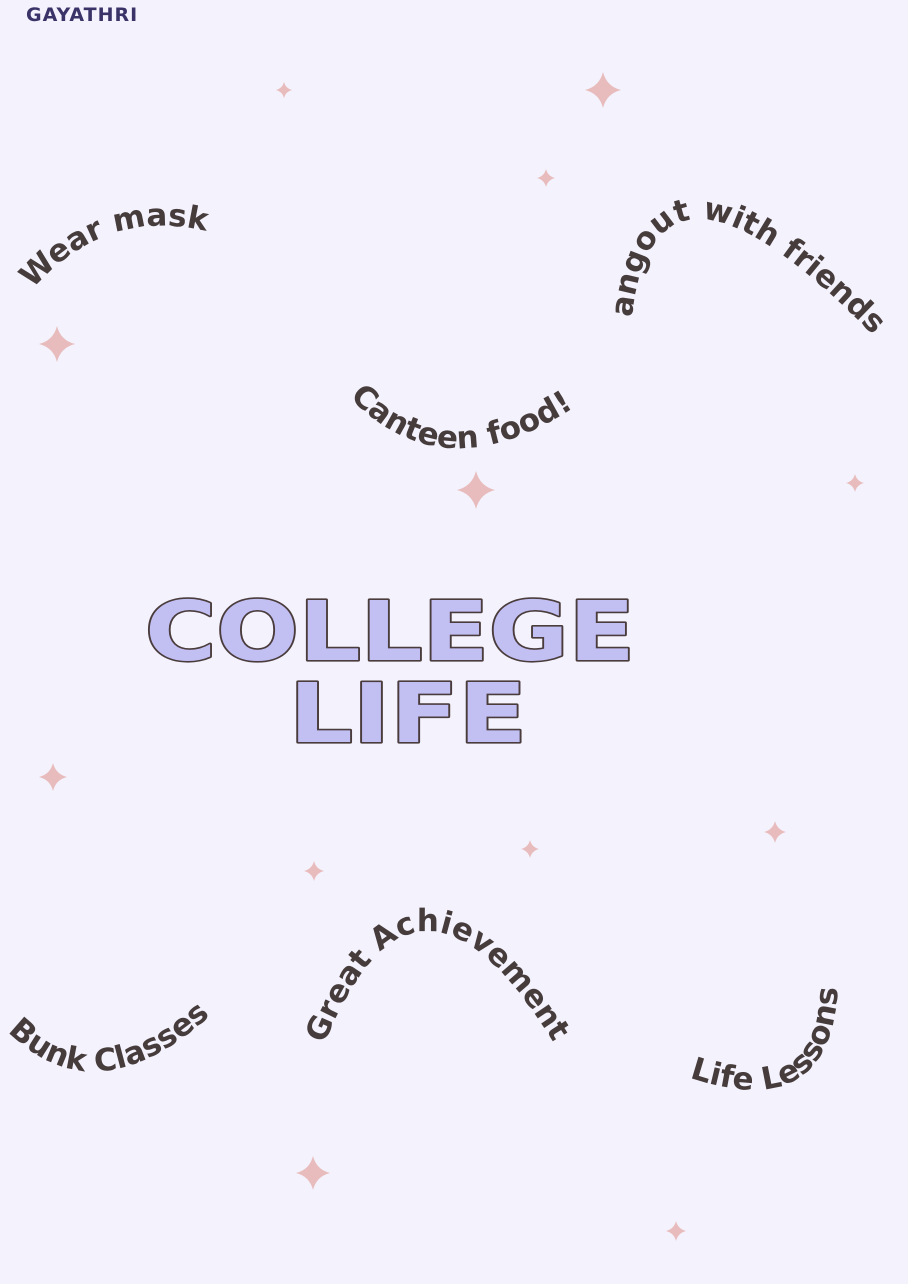 This screenshot has width=908, height=1284. What do you see at coordinates (109, 1037) in the screenshot?
I see `phrase-bunk-classes: Bunk Classes` at bounding box center [109, 1037].